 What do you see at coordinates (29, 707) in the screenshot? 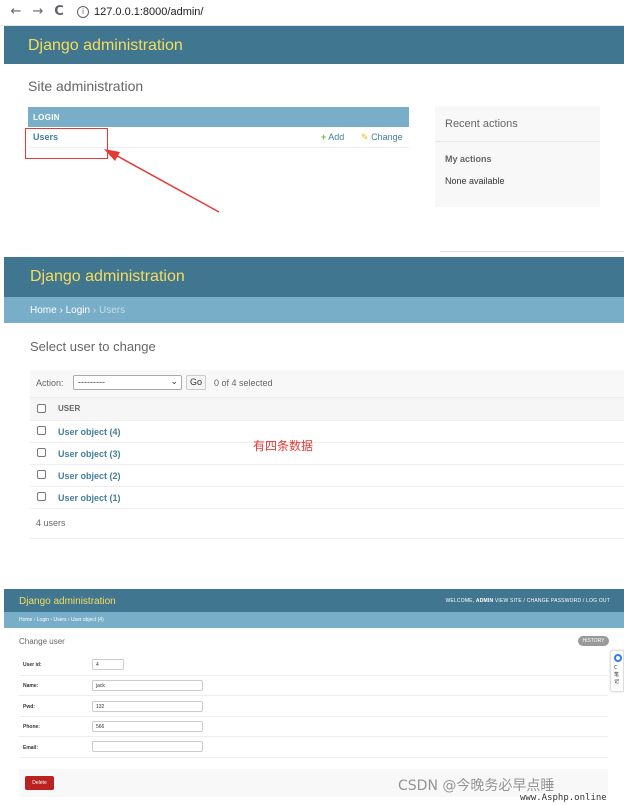
I see `field-label: Pwd:` at bounding box center [29, 707].